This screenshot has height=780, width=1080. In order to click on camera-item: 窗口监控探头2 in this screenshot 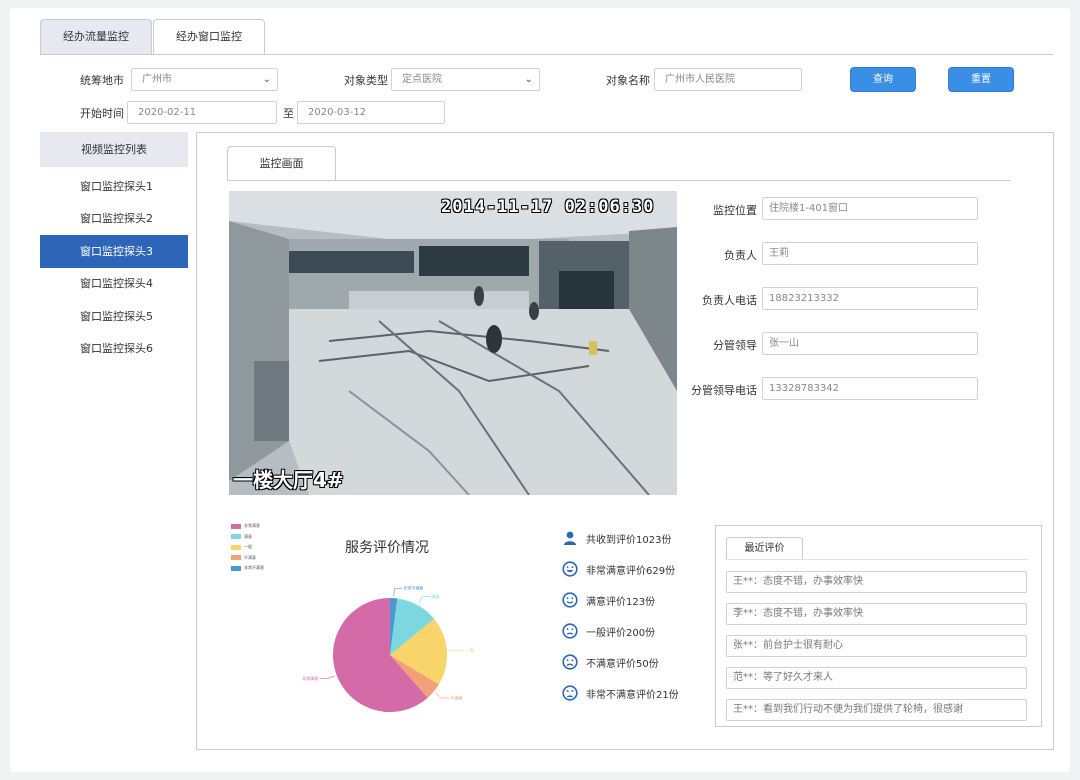, I will do `click(114, 218)`.